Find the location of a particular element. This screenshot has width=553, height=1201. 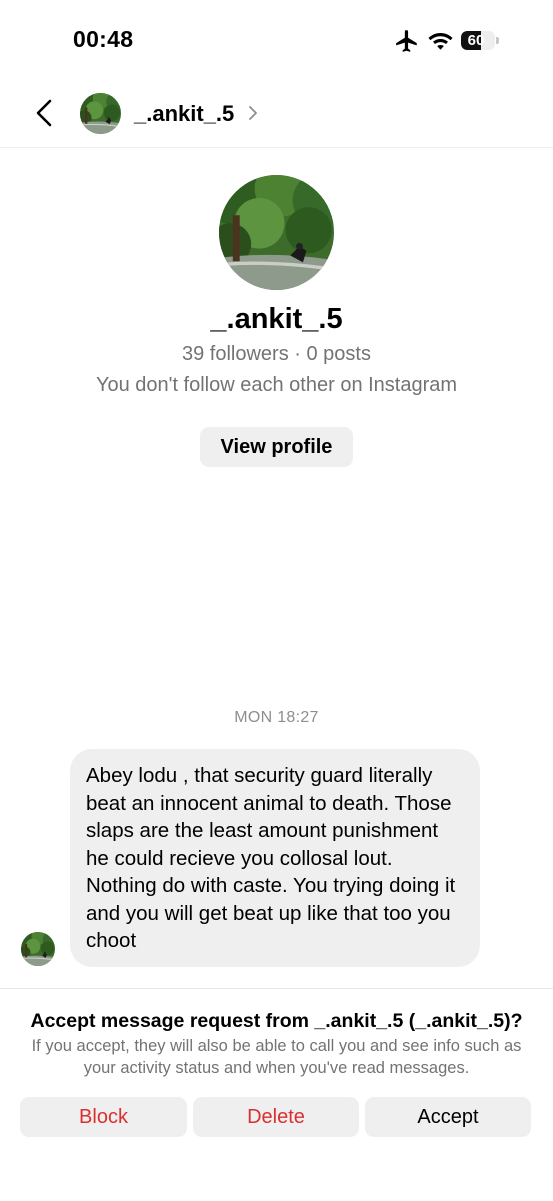

accept-button: Accept is located at coordinates (448, 1117).